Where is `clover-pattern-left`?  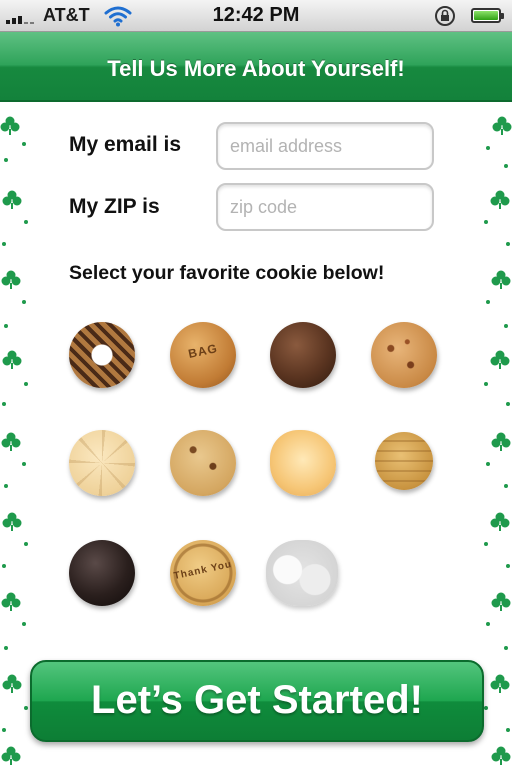
clover-pattern-left is located at coordinates (14, 440).